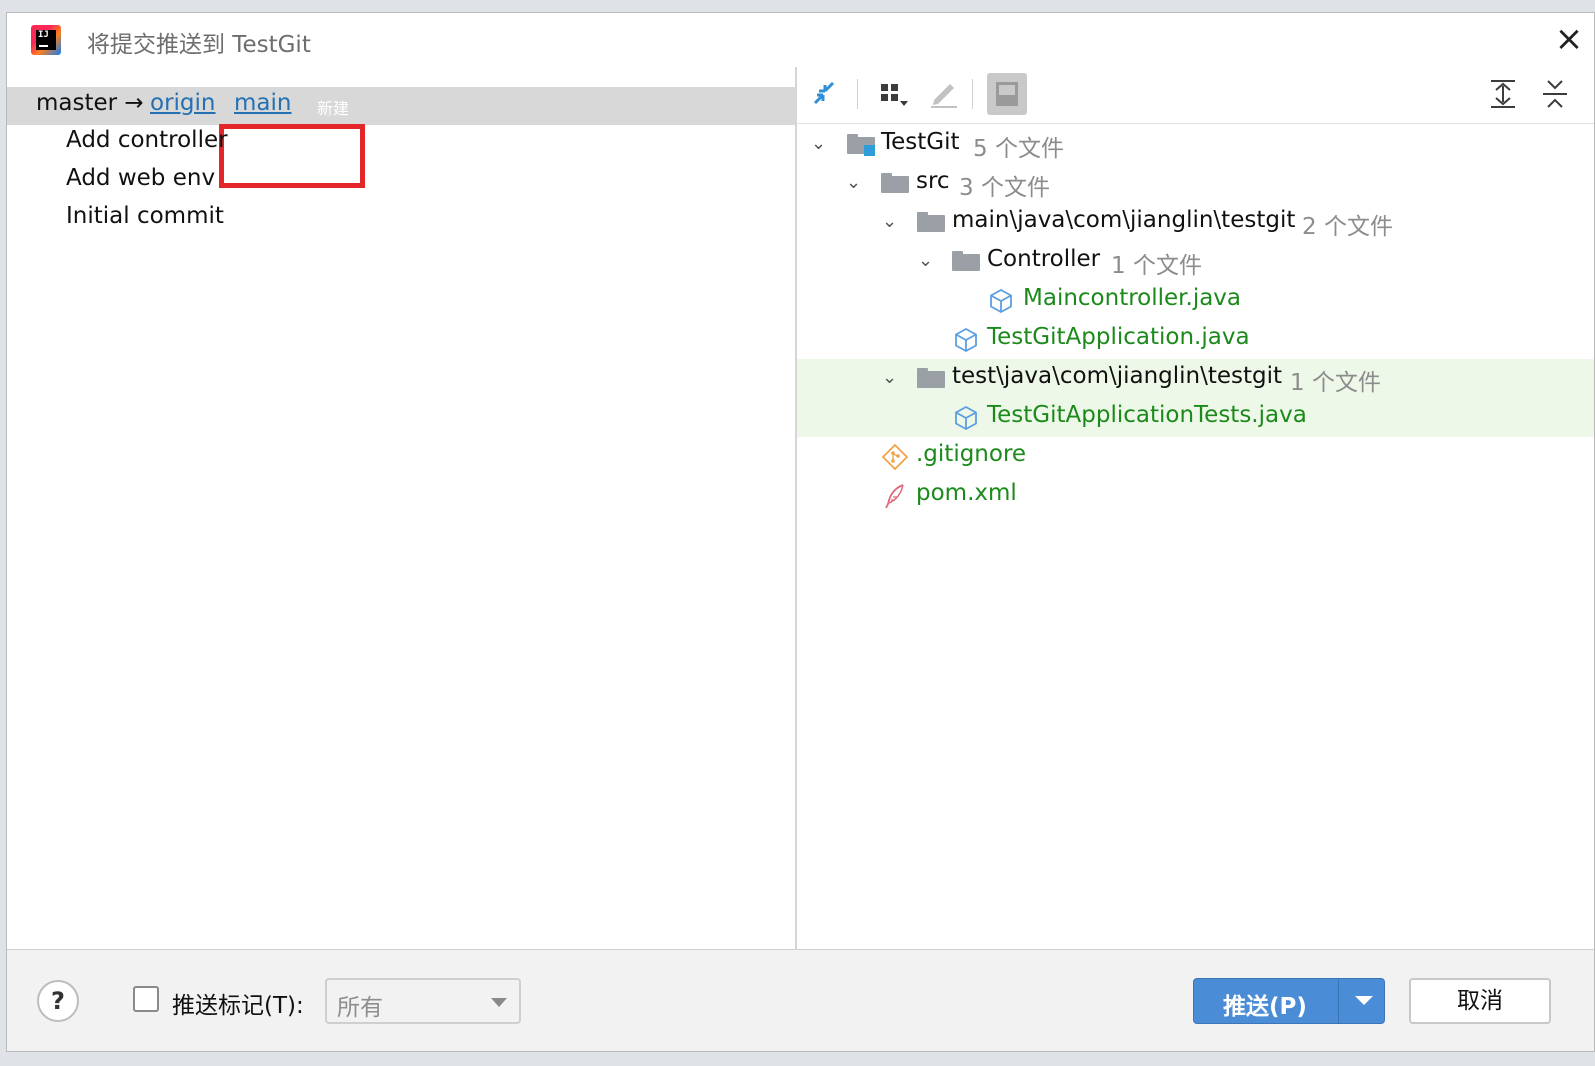  What do you see at coordinates (1347, 227) in the screenshot?
I see `file-count: 2 个文件` at bounding box center [1347, 227].